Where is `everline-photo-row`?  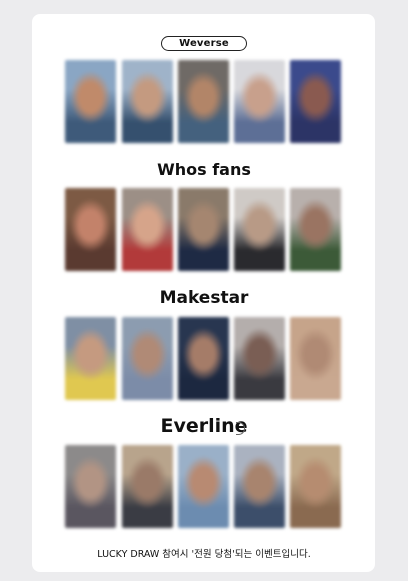 everline-photo-row is located at coordinates (204, 486).